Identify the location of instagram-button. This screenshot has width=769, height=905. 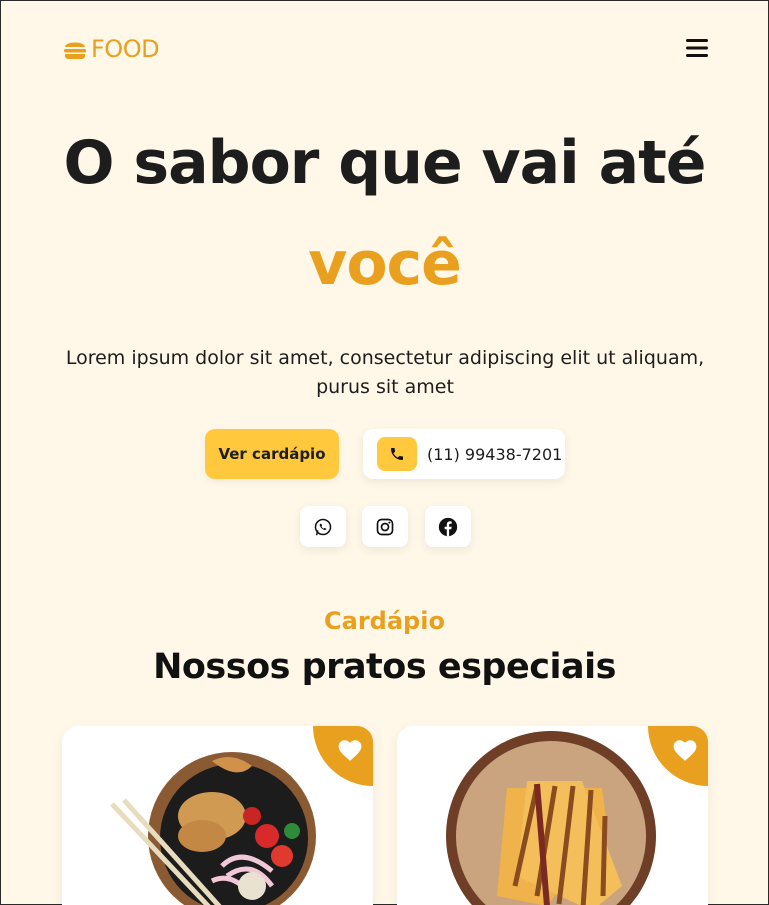
(385, 526).